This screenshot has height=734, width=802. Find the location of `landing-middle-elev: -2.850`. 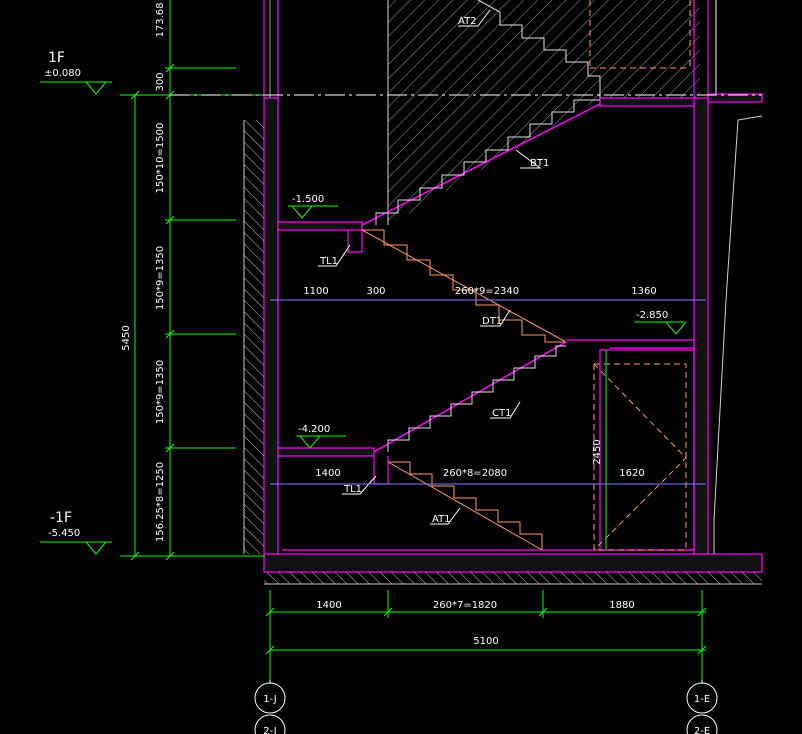

landing-middle-elev: -2.850 is located at coordinates (652, 315).